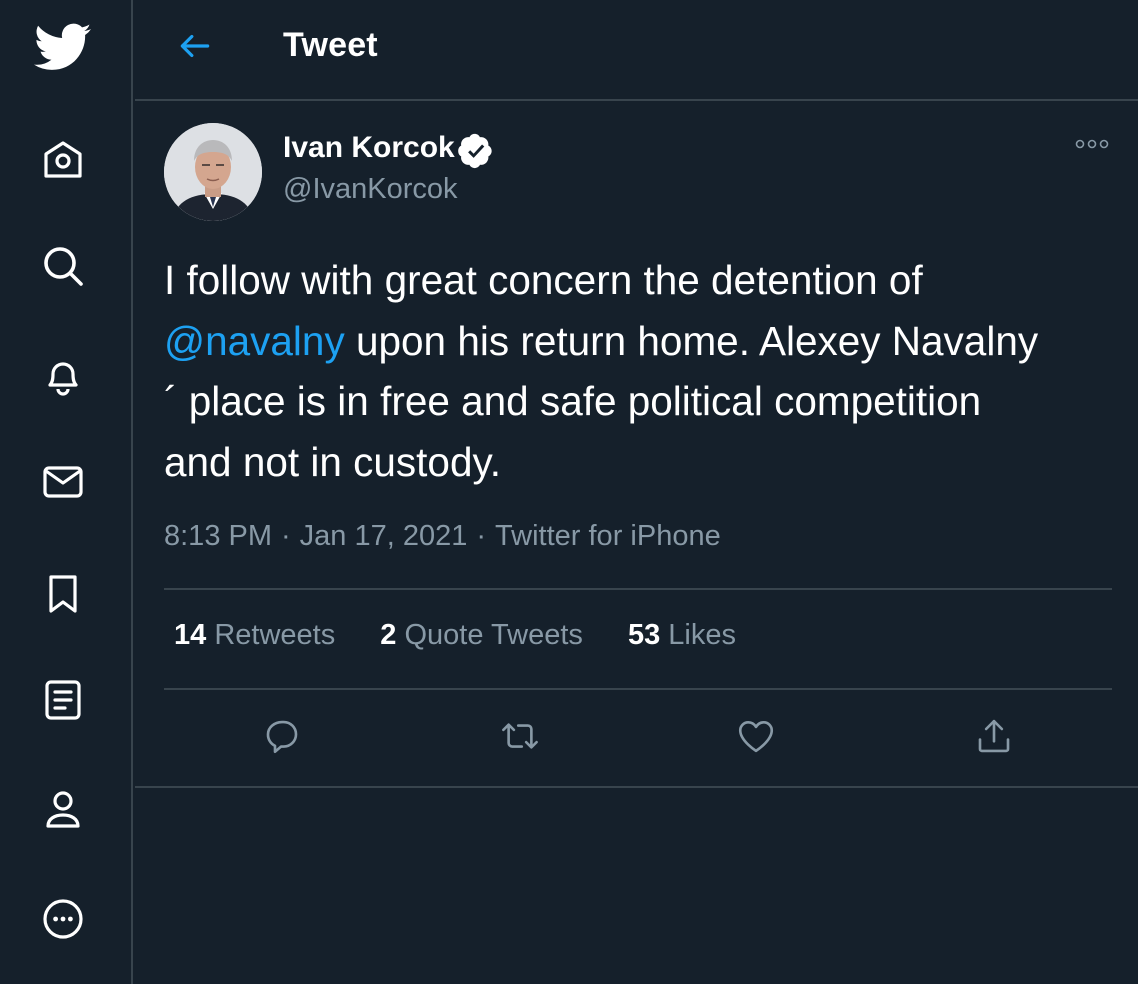 The image size is (1138, 984). I want to click on more-horizontal-icon, so click(1092, 146).